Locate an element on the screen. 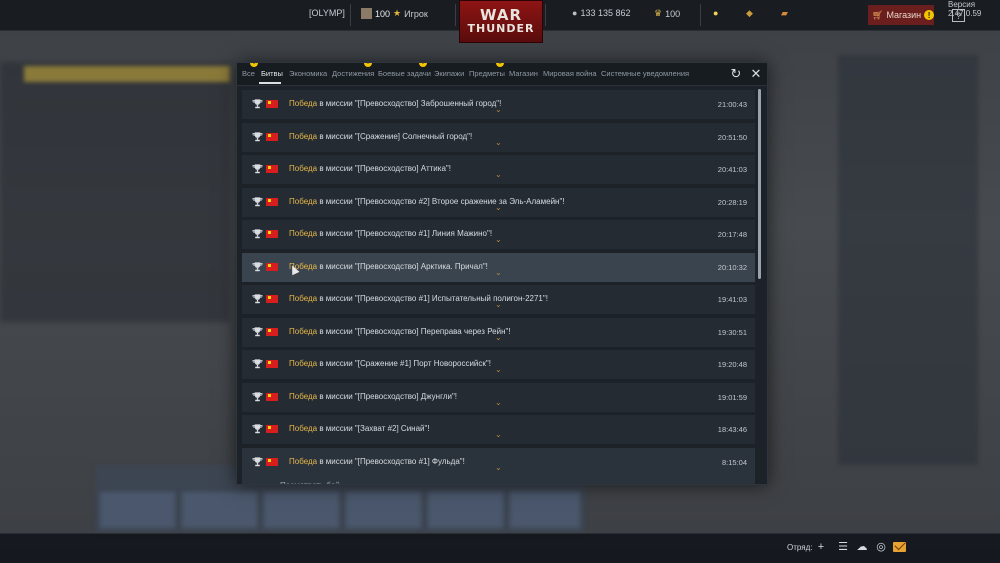 This screenshot has width=1000, height=563. battle-time: 21:00:43 is located at coordinates (732, 104).